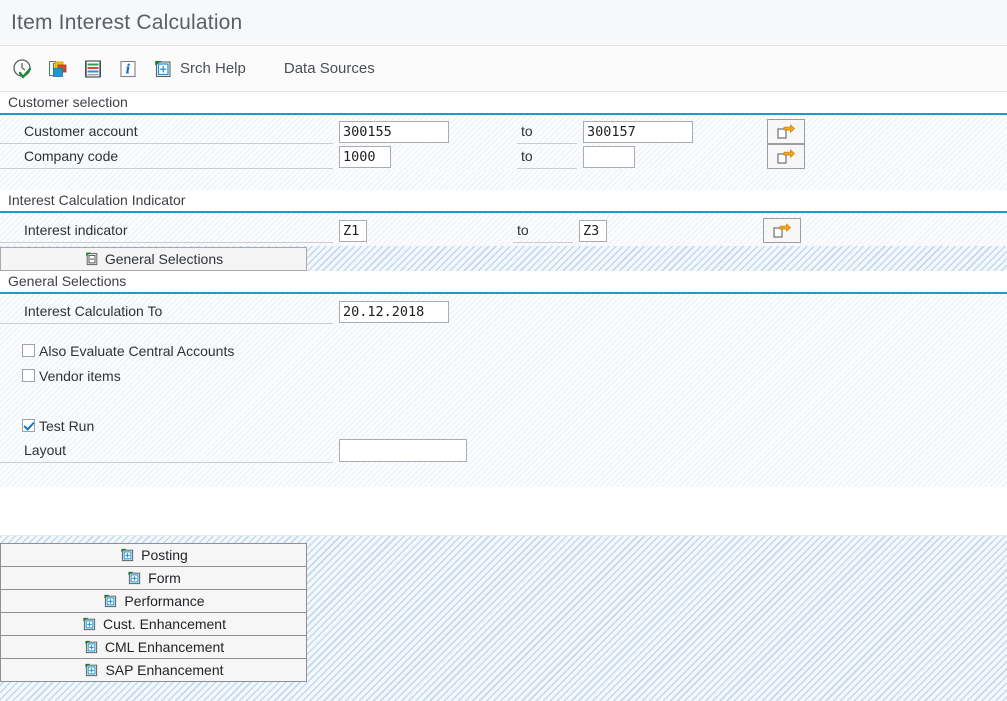 The height and width of the screenshot is (701, 1007). I want to click on sap-enhancement-label: SAP Enhancement, so click(164, 670).